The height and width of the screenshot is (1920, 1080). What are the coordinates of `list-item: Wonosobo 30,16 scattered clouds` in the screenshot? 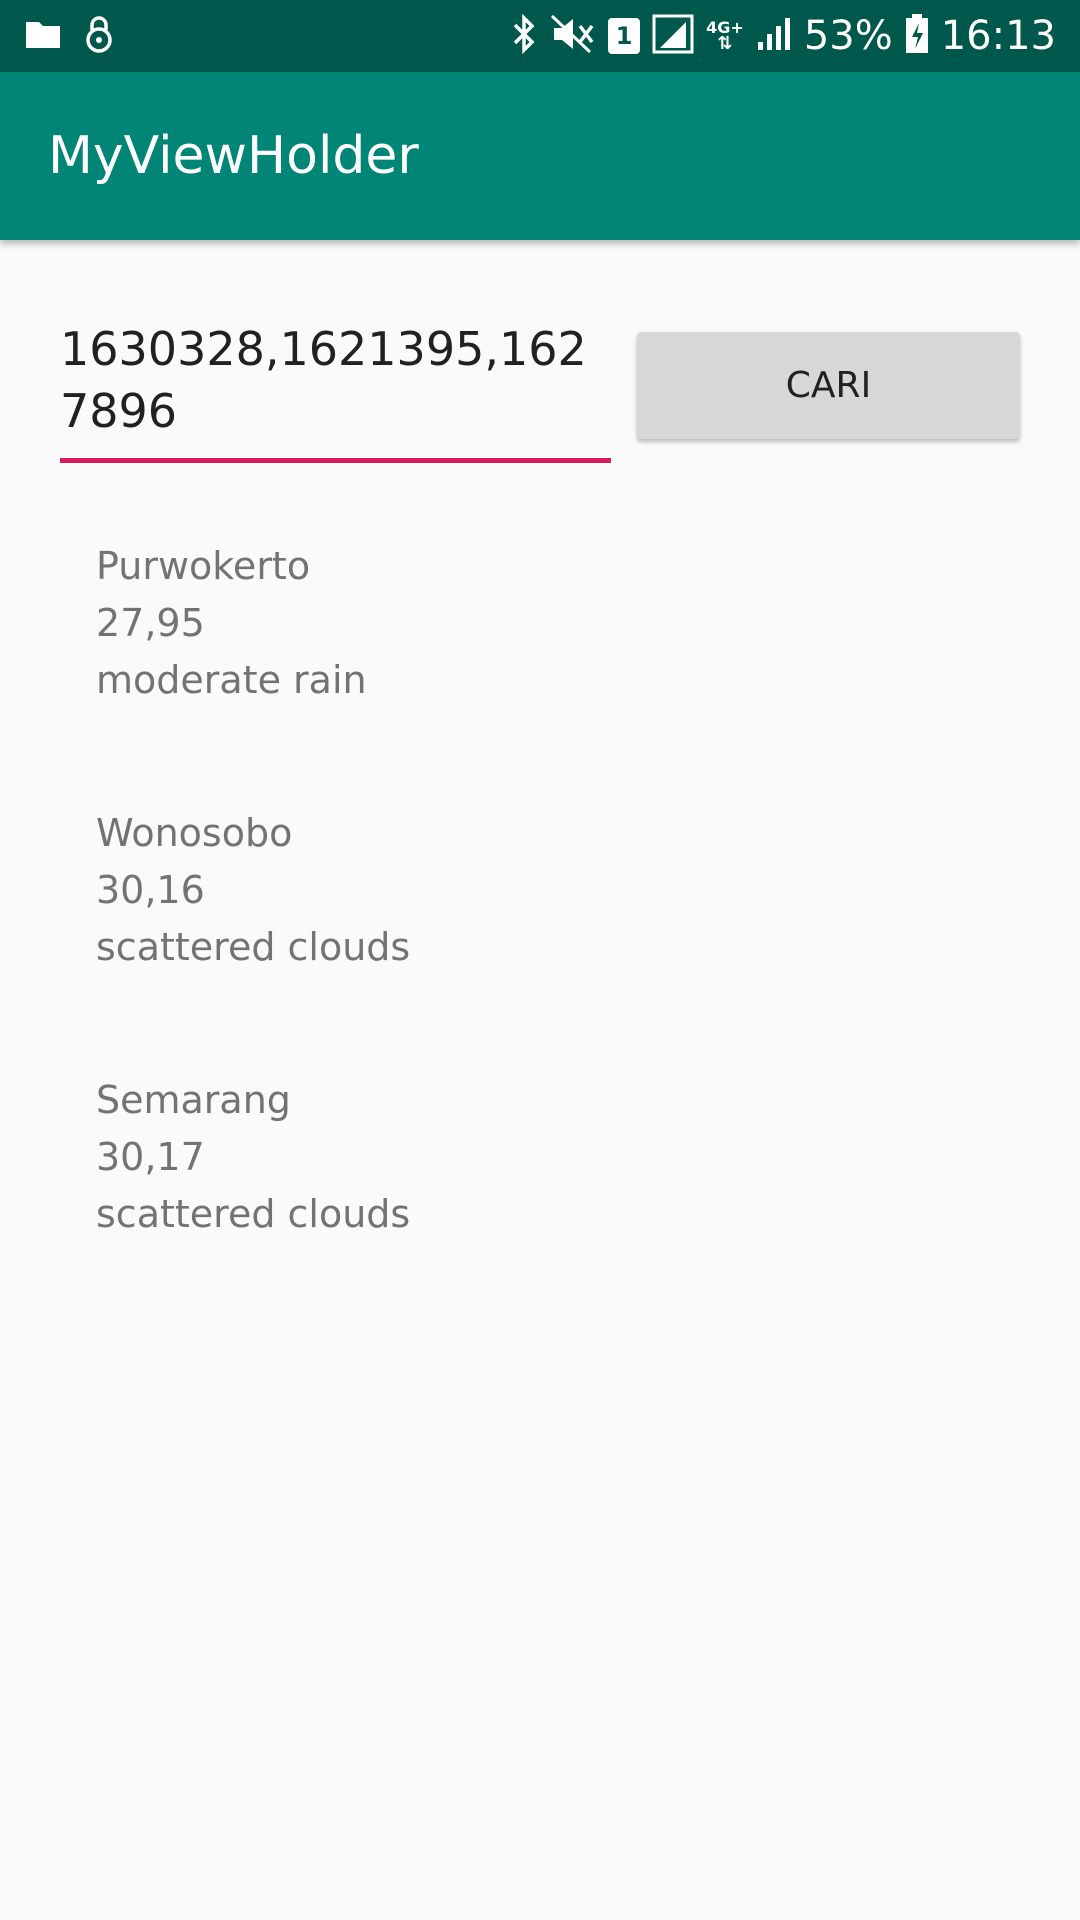 It's located at (546, 938).